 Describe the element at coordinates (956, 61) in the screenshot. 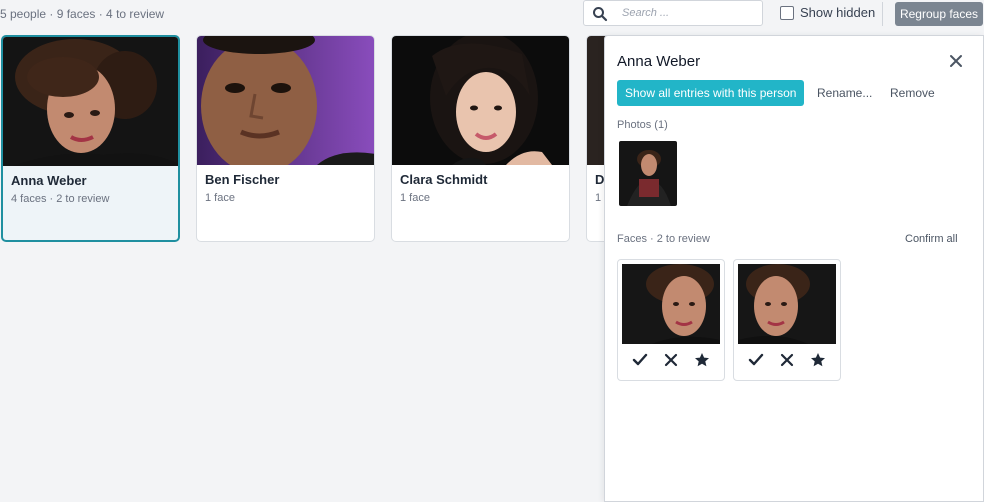

I see `close-icon` at that location.